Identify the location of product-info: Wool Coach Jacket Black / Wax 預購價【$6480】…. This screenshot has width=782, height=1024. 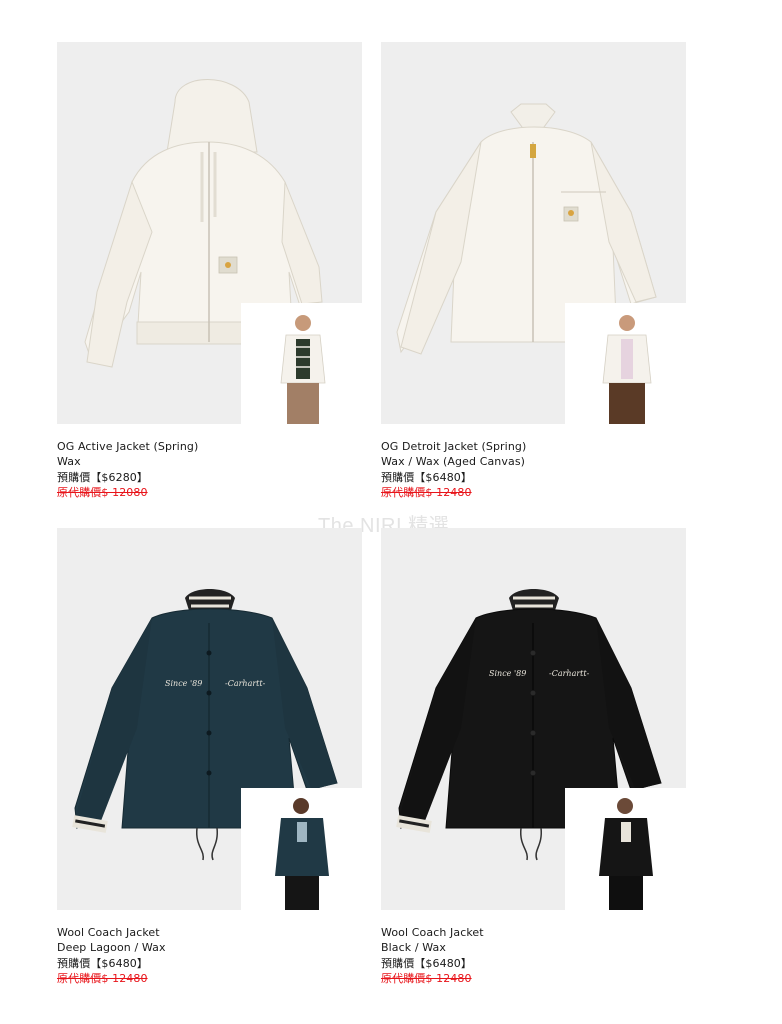
(533, 955).